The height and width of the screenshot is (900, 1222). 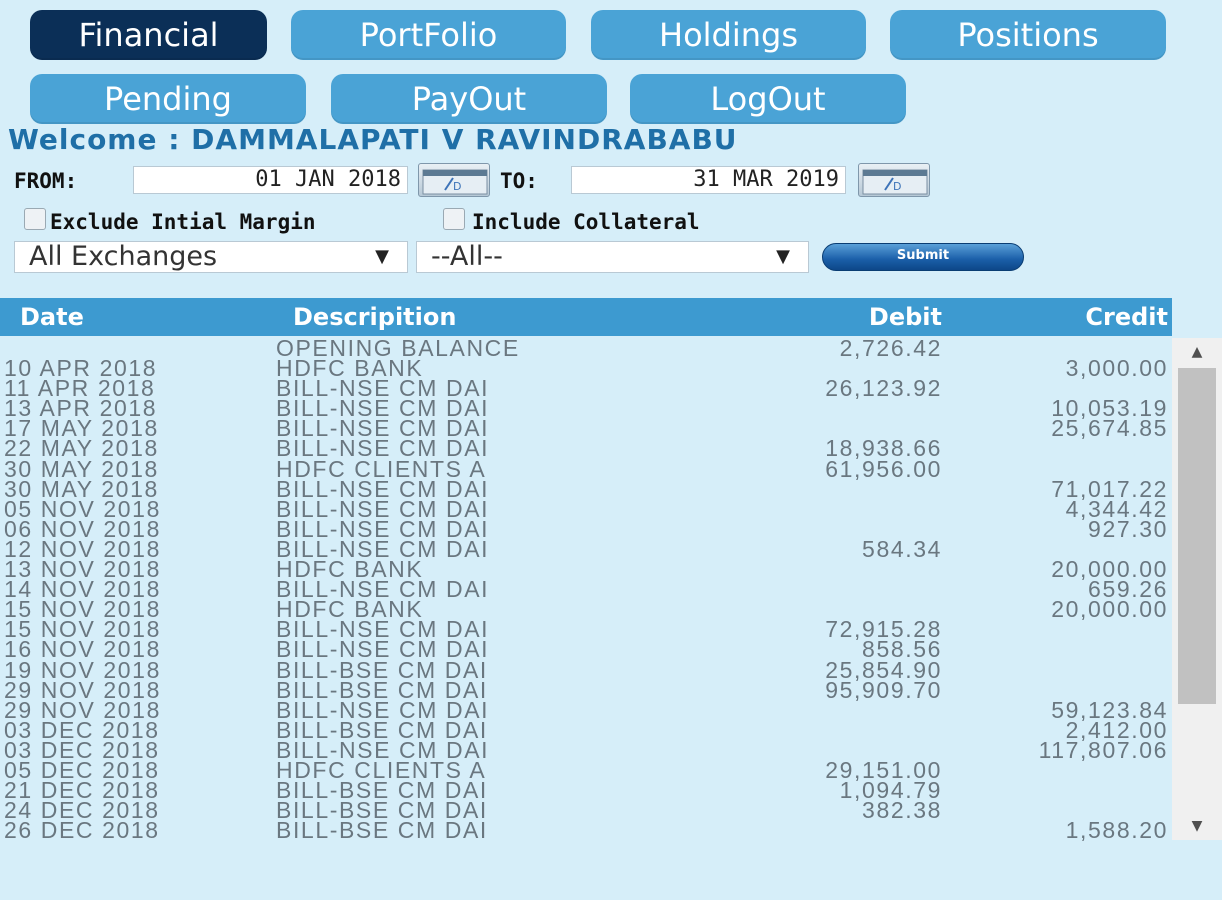 I want to click on segment-select-value: --All--, so click(x=467, y=256).